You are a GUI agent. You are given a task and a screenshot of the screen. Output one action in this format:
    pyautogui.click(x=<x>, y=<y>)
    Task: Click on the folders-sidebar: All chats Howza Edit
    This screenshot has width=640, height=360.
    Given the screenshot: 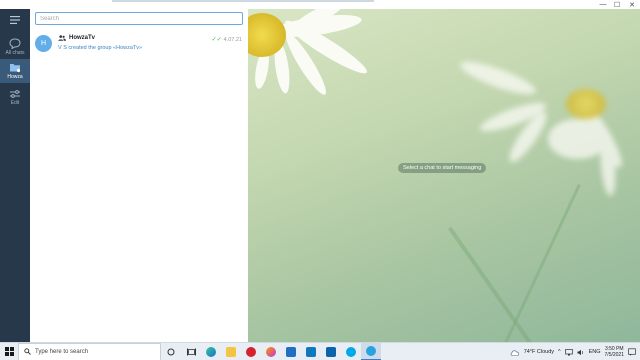 What is the action you would take?
    pyautogui.click(x=15, y=175)
    